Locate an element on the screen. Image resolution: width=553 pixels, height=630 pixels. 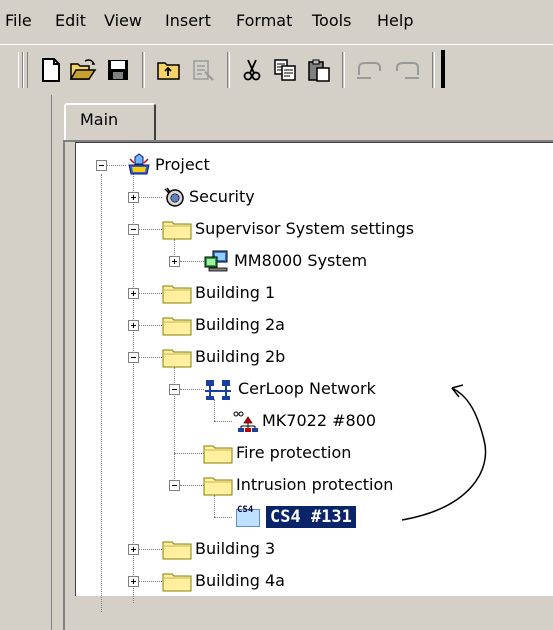
menu-insert: Insert is located at coordinates (188, 21).